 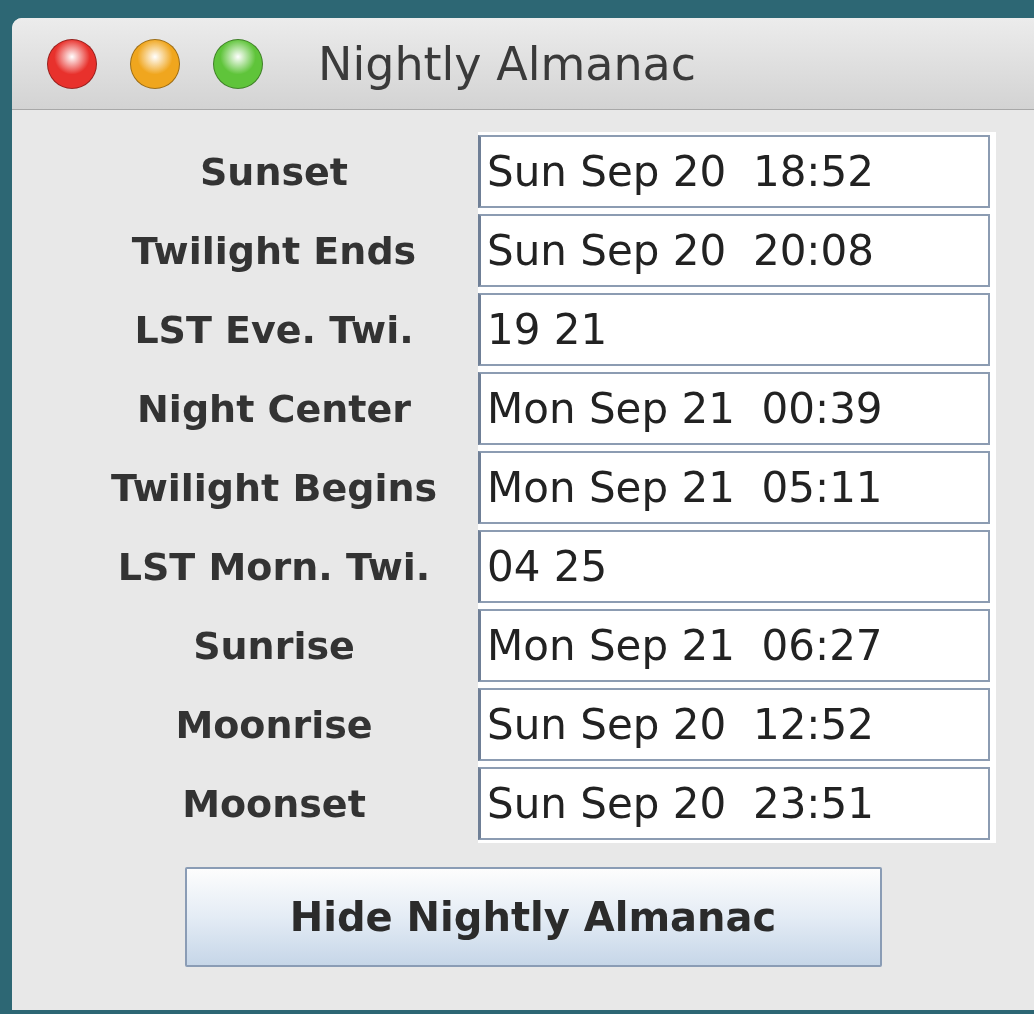 I want to click on field-label: Sunrise, so click(x=274, y=646).